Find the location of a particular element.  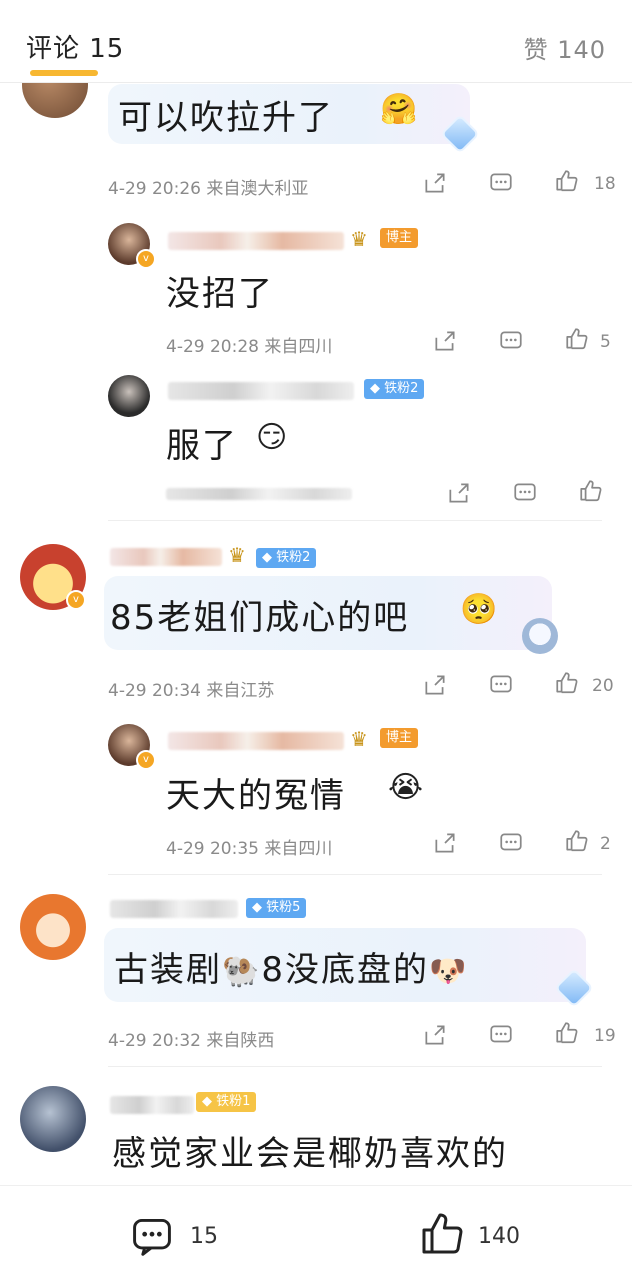

active-tab-indicator is located at coordinates (64, 73).